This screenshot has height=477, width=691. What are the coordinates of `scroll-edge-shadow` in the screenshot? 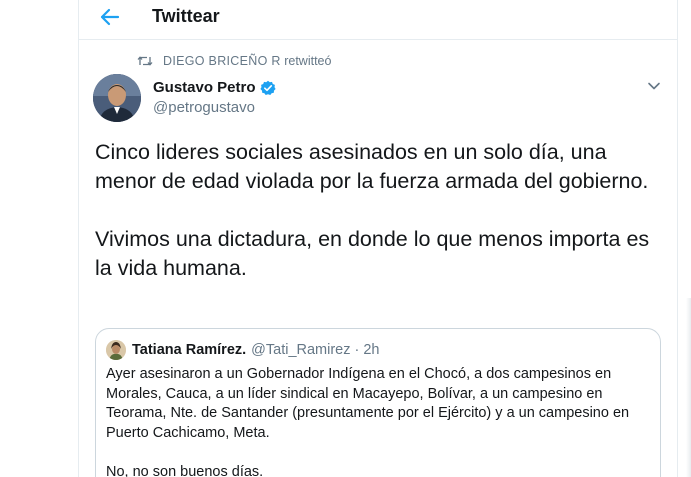 It's located at (688, 387).